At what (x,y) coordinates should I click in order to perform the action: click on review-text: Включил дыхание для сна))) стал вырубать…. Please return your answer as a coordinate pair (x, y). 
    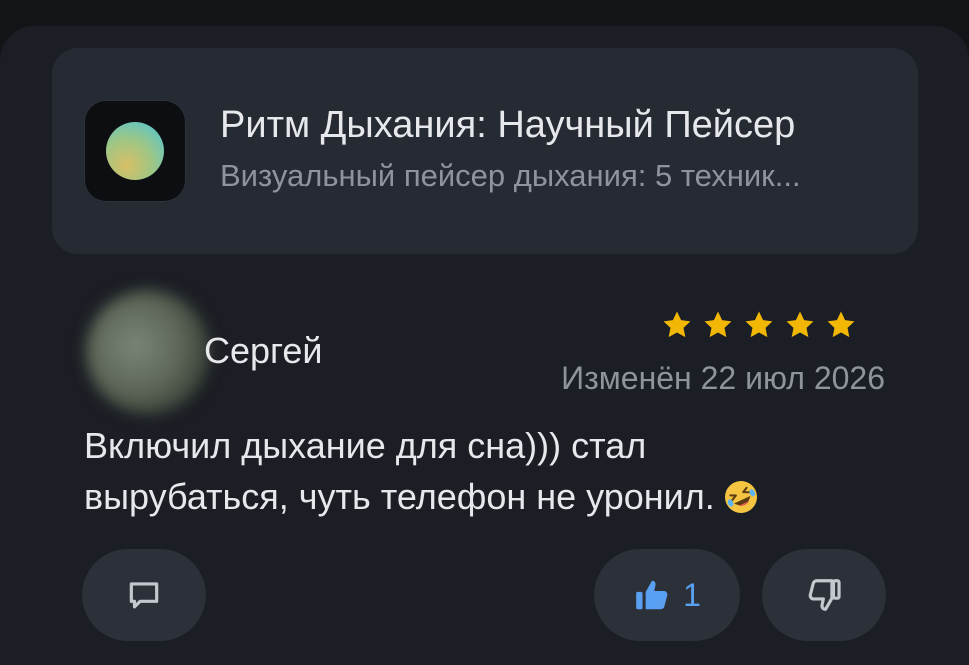
    Looking at the image, I should click on (399, 471).